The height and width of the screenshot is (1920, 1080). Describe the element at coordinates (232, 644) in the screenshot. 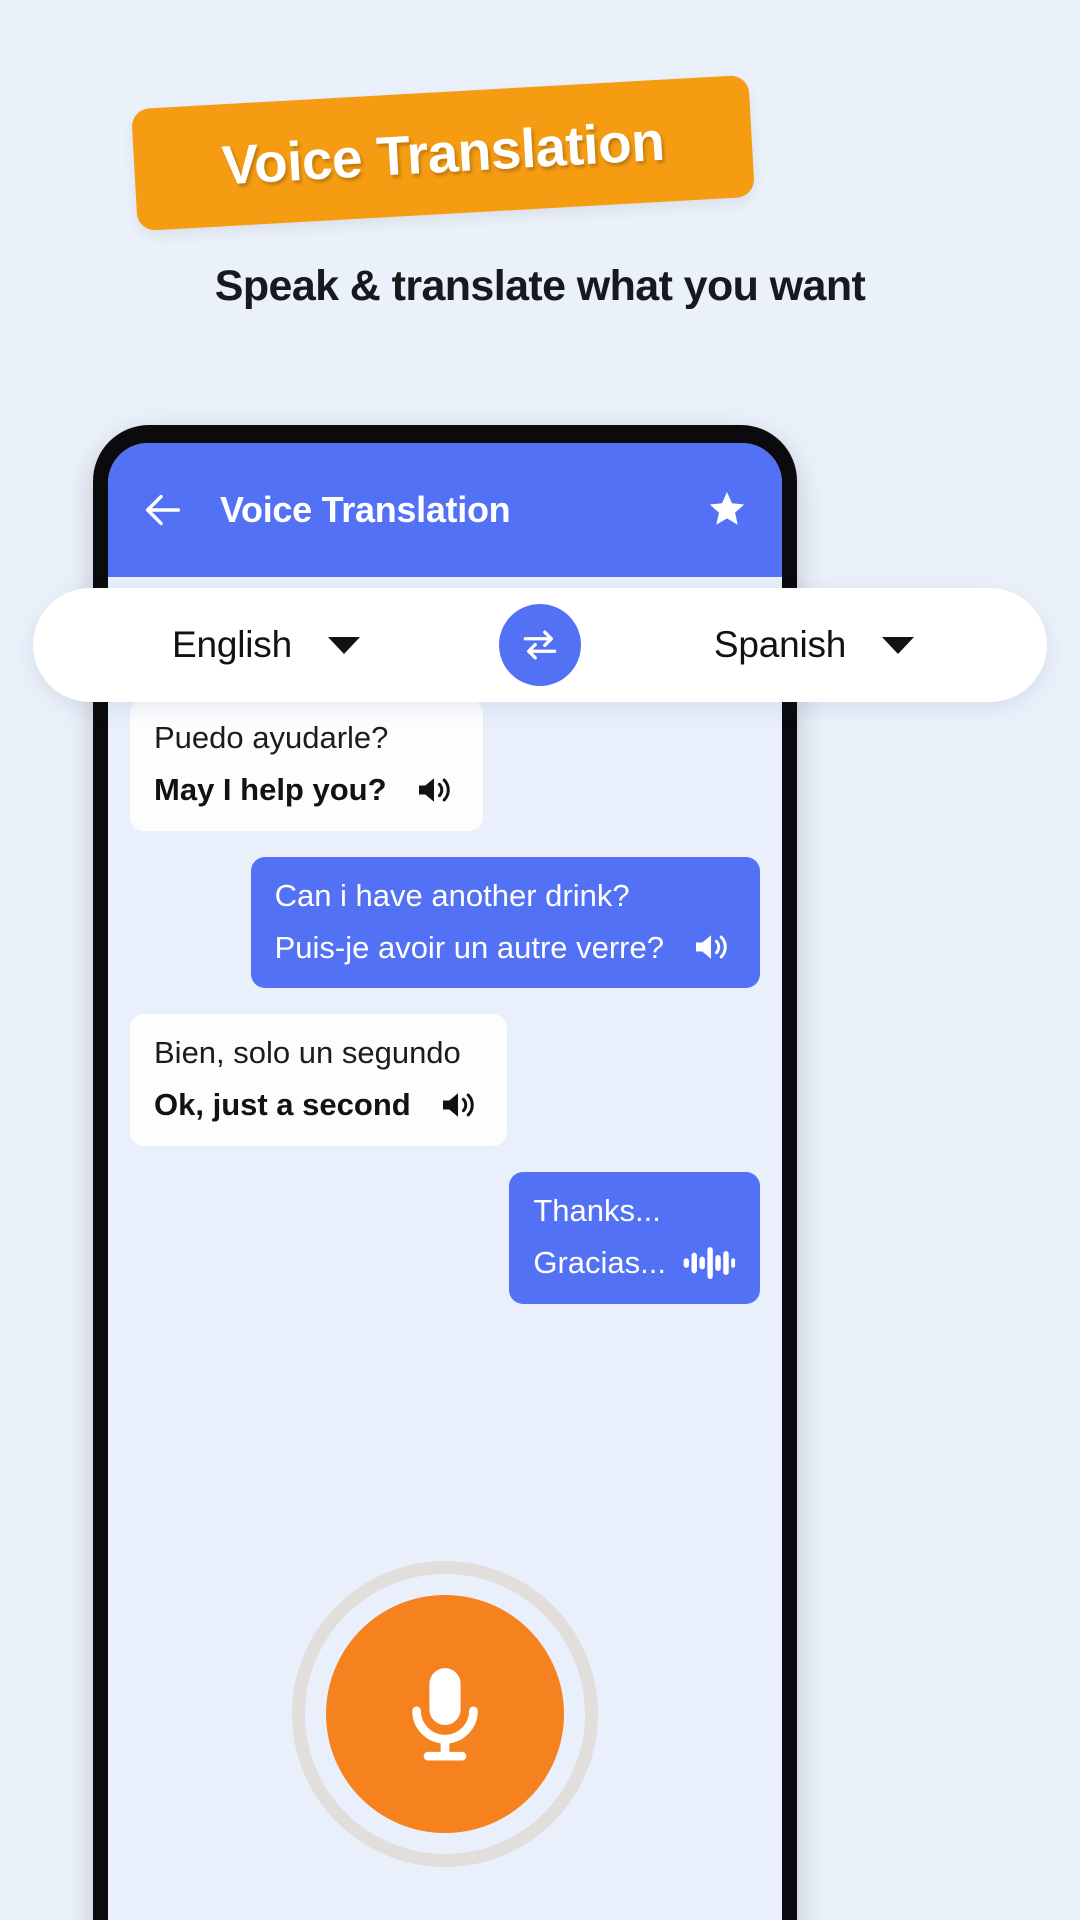

I see `source-language-label: English` at that location.